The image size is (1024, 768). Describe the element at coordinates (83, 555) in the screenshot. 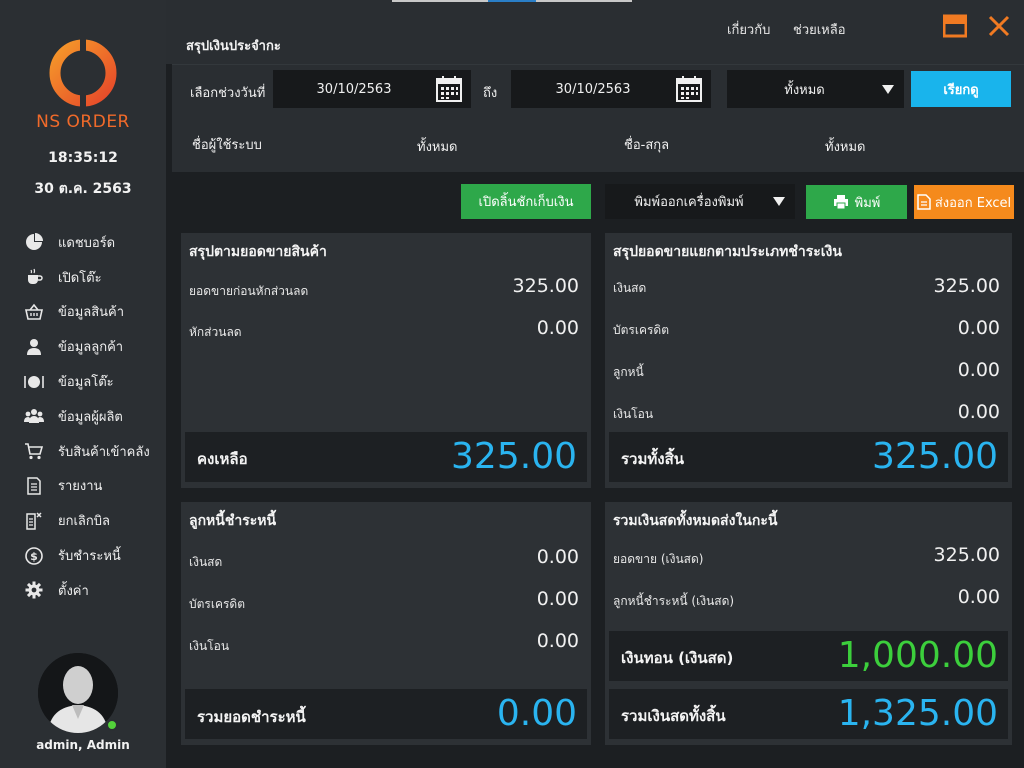

I see `sidebar-item-debt-payment: $ รับชำระหนี้` at that location.